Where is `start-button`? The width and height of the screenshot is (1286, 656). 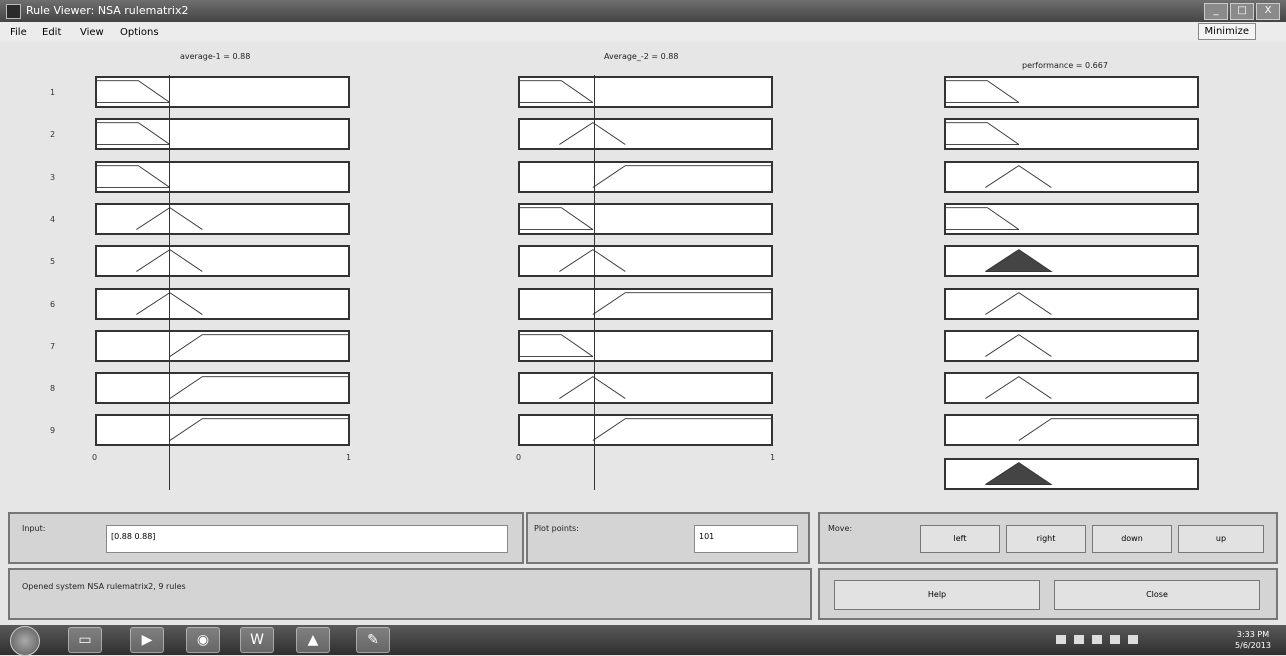
start-button is located at coordinates (25, 641).